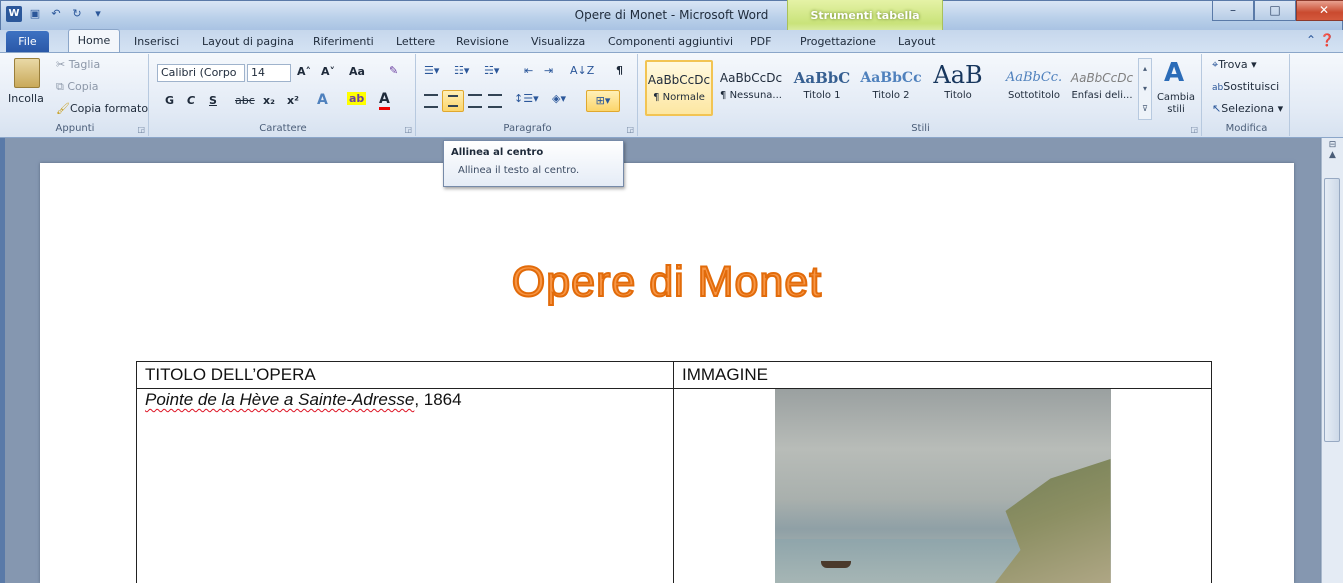 The image size is (1343, 583). I want to click on tab-home: Home, so click(94, 41).